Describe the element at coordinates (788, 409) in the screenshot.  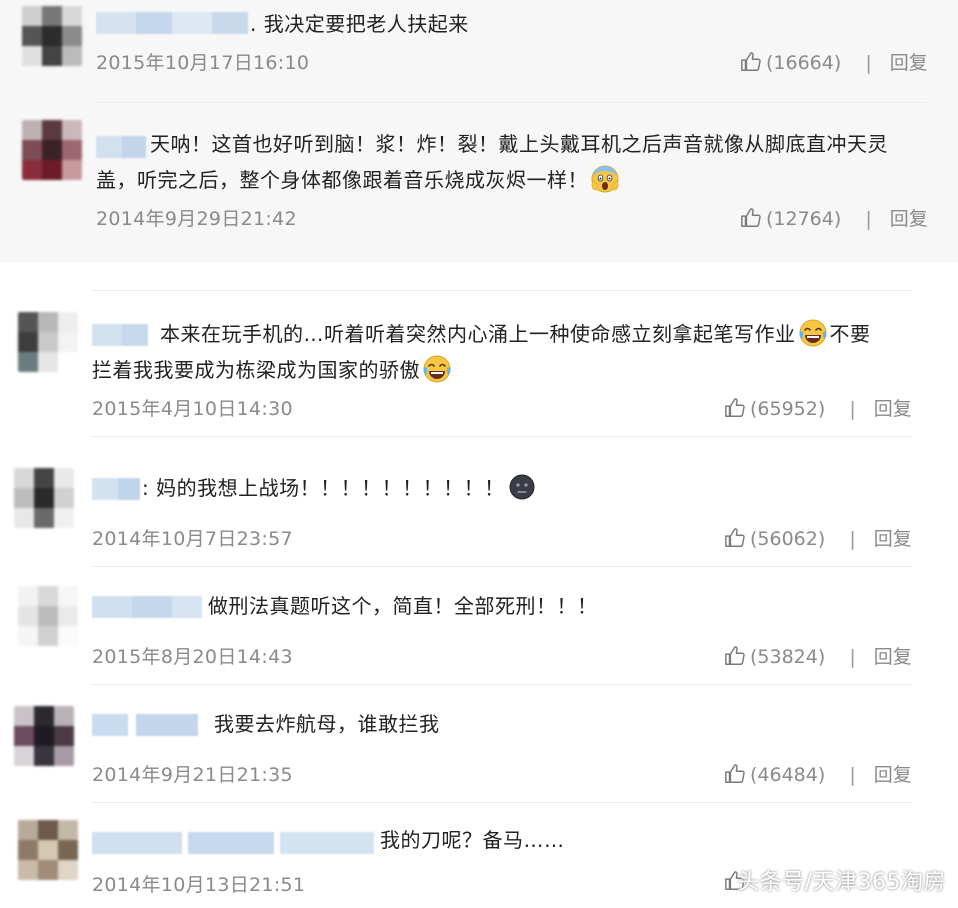
I see `like-count: (65952)` at that location.